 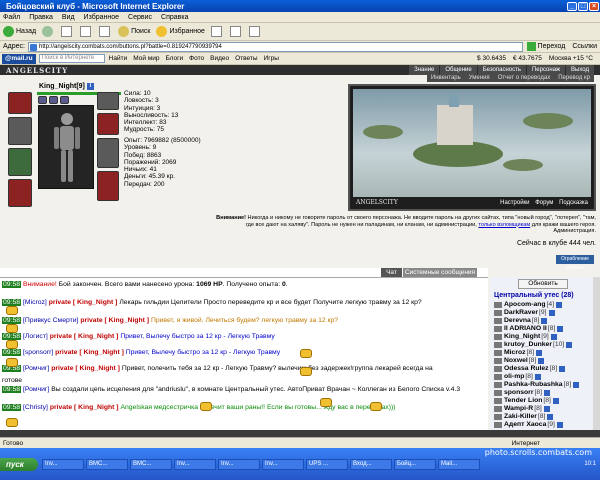 What do you see at coordinates (86, 31) in the screenshot?
I see `refresh-button` at bounding box center [86, 31].